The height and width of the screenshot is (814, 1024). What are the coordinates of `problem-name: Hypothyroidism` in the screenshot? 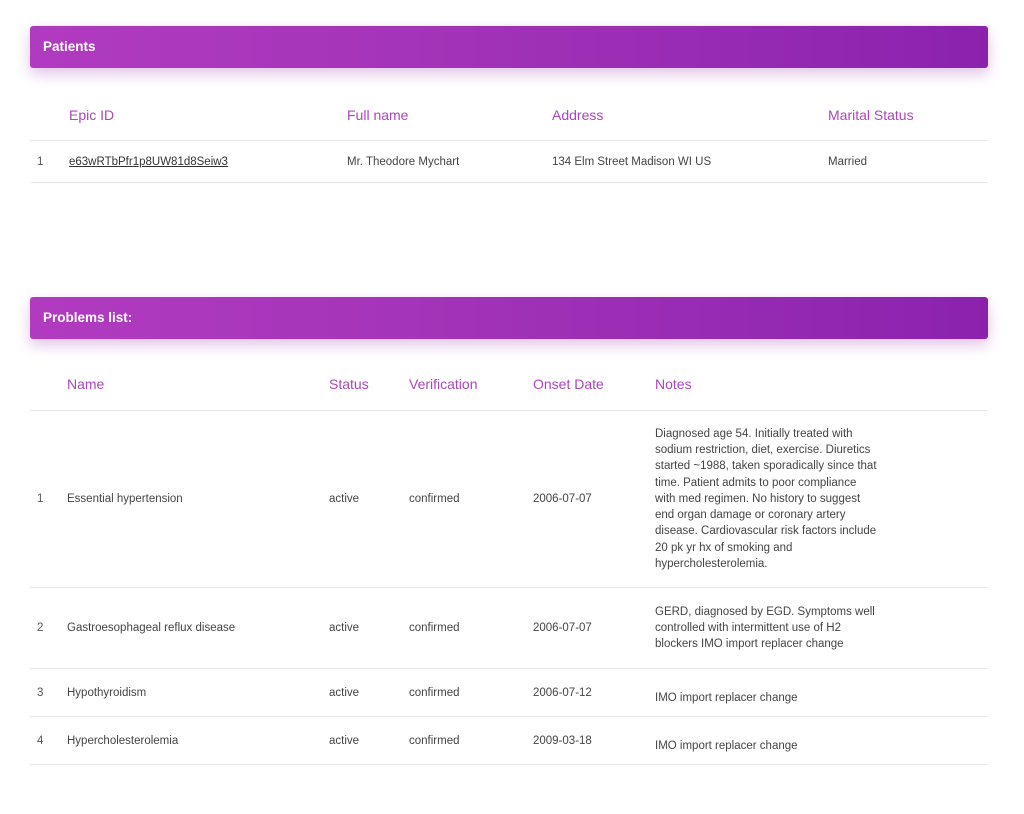 It's located at (198, 692).